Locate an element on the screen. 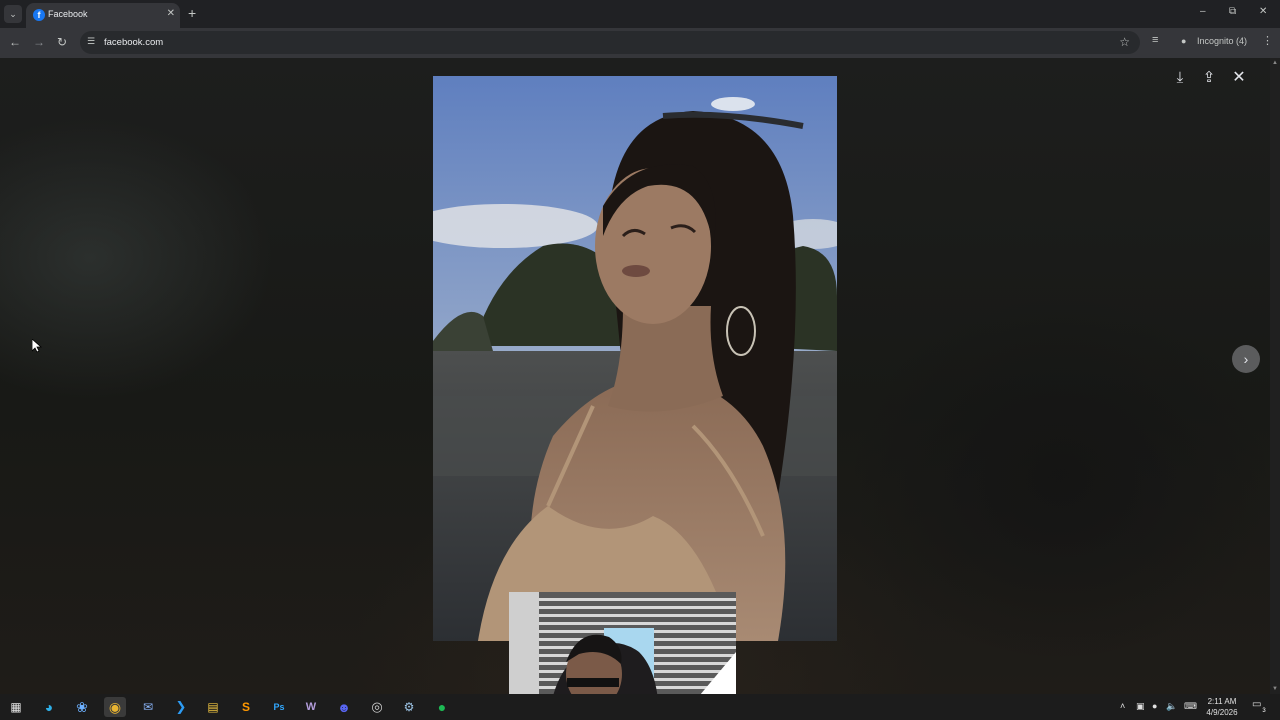  next-photo-button: › is located at coordinates (1246, 359).